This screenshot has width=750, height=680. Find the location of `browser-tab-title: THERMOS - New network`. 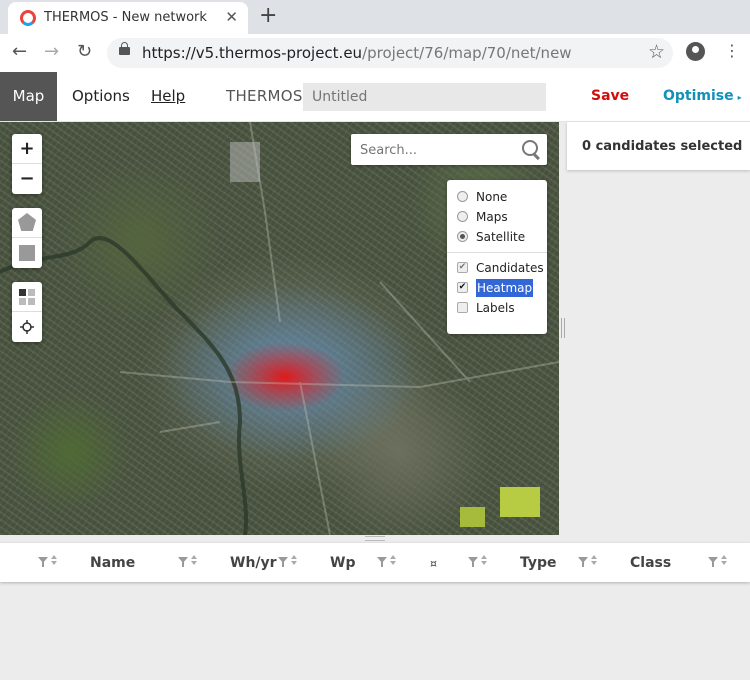

browser-tab-title: THERMOS - New network is located at coordinates (125, 17).